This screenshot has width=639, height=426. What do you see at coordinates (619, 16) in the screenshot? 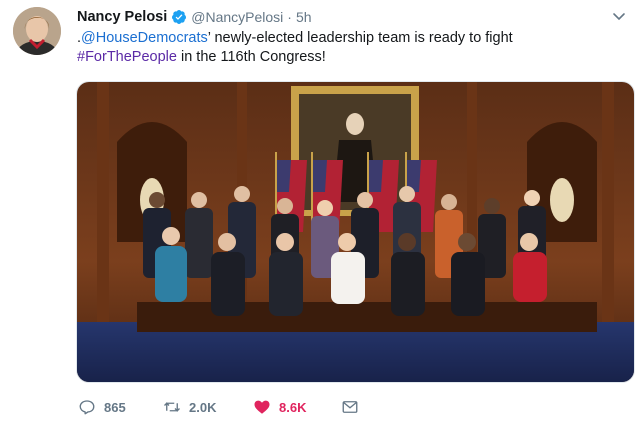
I see `chevron-down-icon` at bounding box center [619, 16].